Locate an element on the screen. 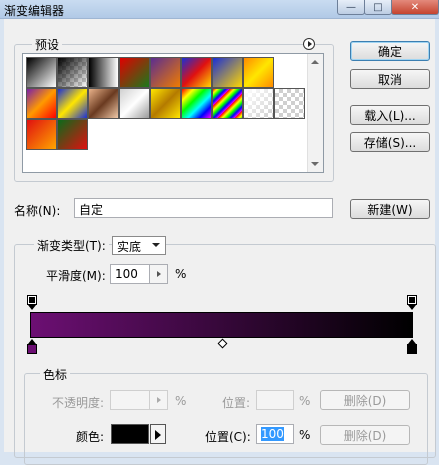 The height and width of the screenshot is (465, 439). color-stop-left is located at coordinates (32, 349).